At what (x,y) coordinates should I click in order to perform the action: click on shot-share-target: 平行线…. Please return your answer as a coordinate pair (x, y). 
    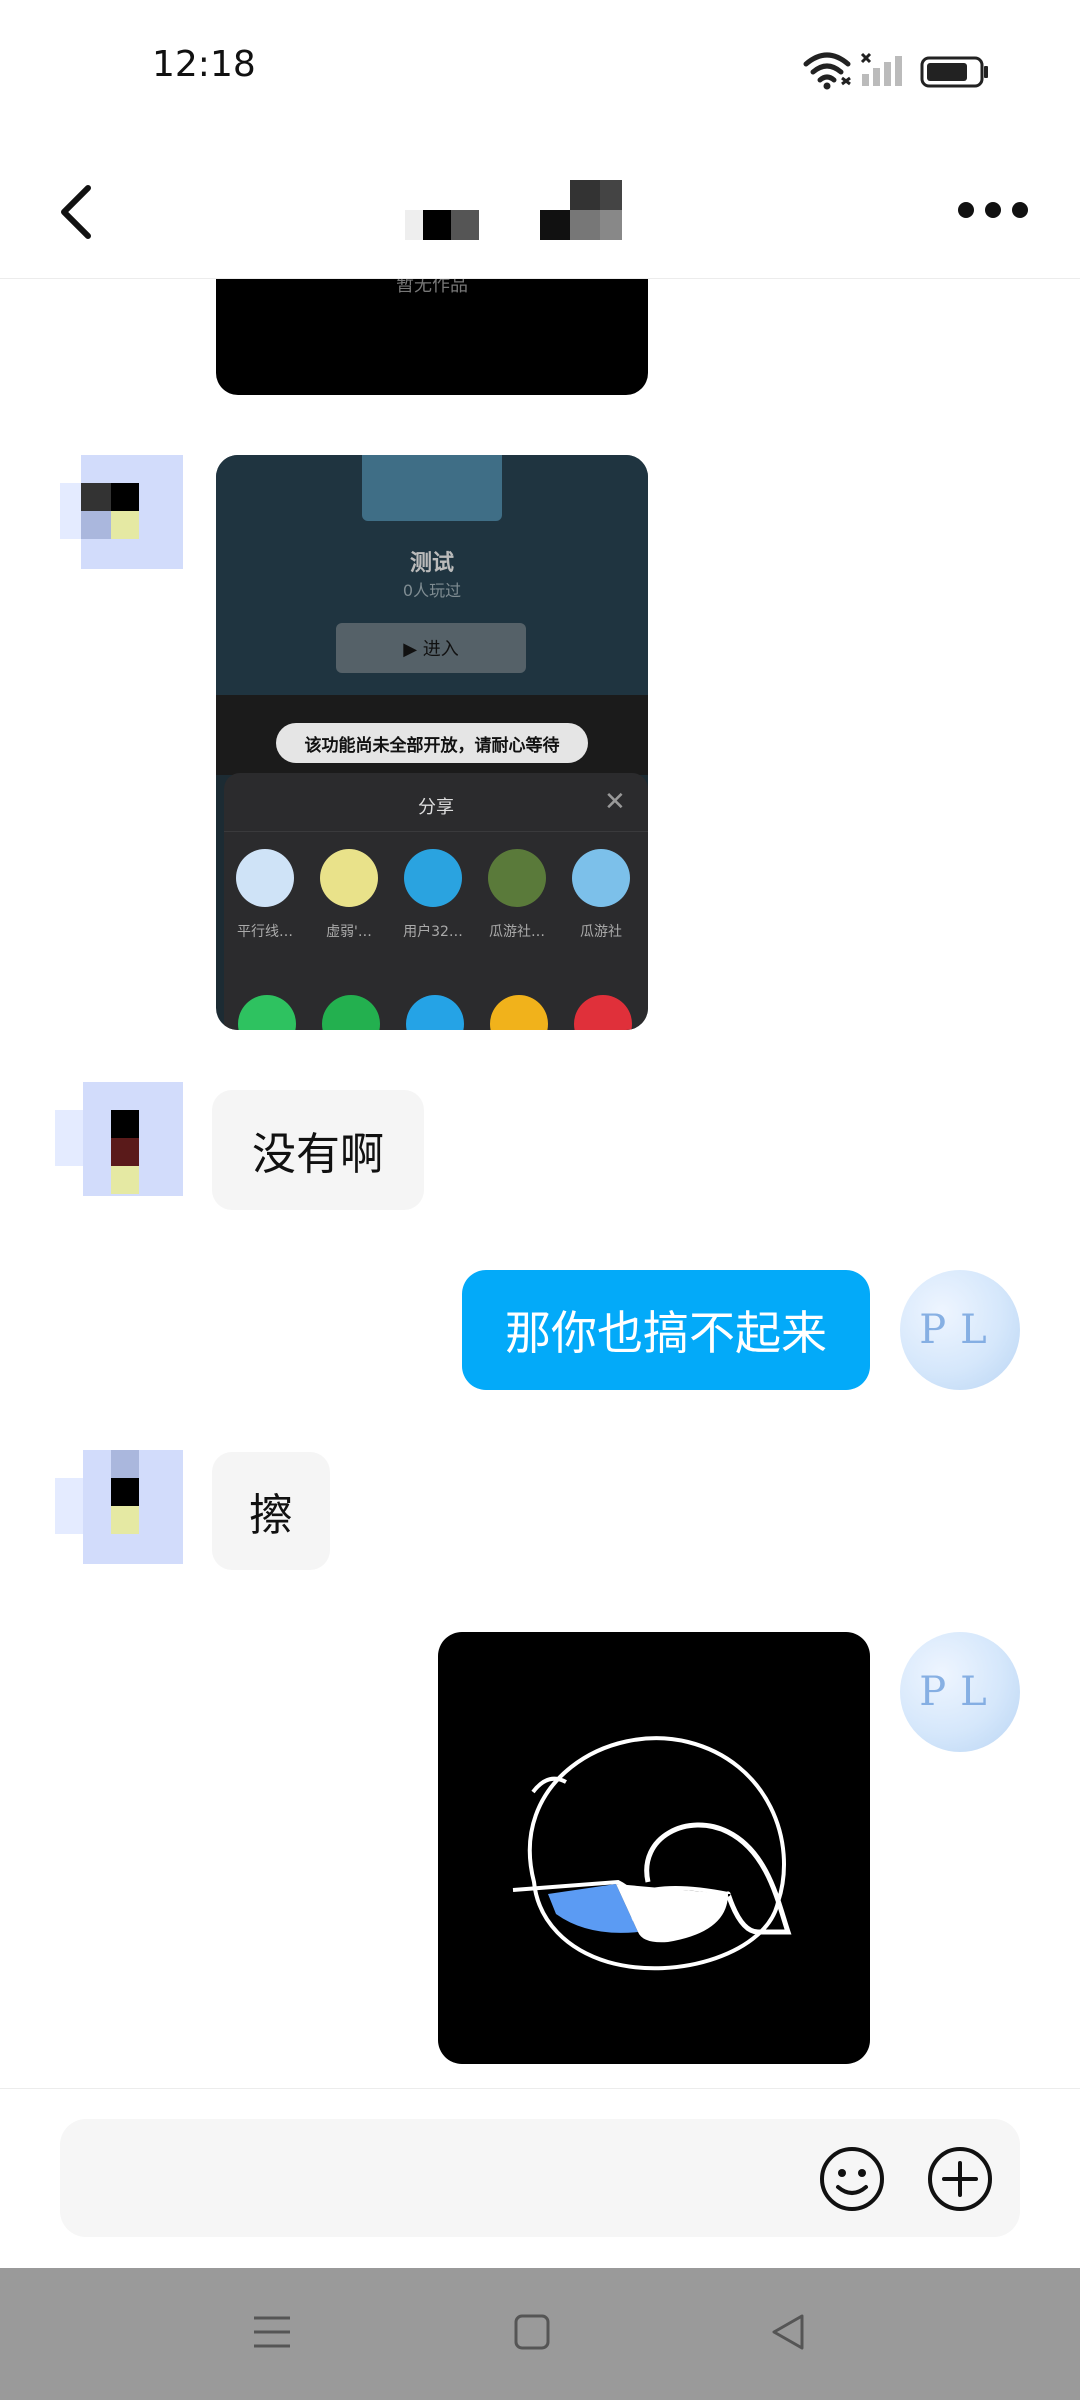
    Looking at the image, I should click on (265, 895).